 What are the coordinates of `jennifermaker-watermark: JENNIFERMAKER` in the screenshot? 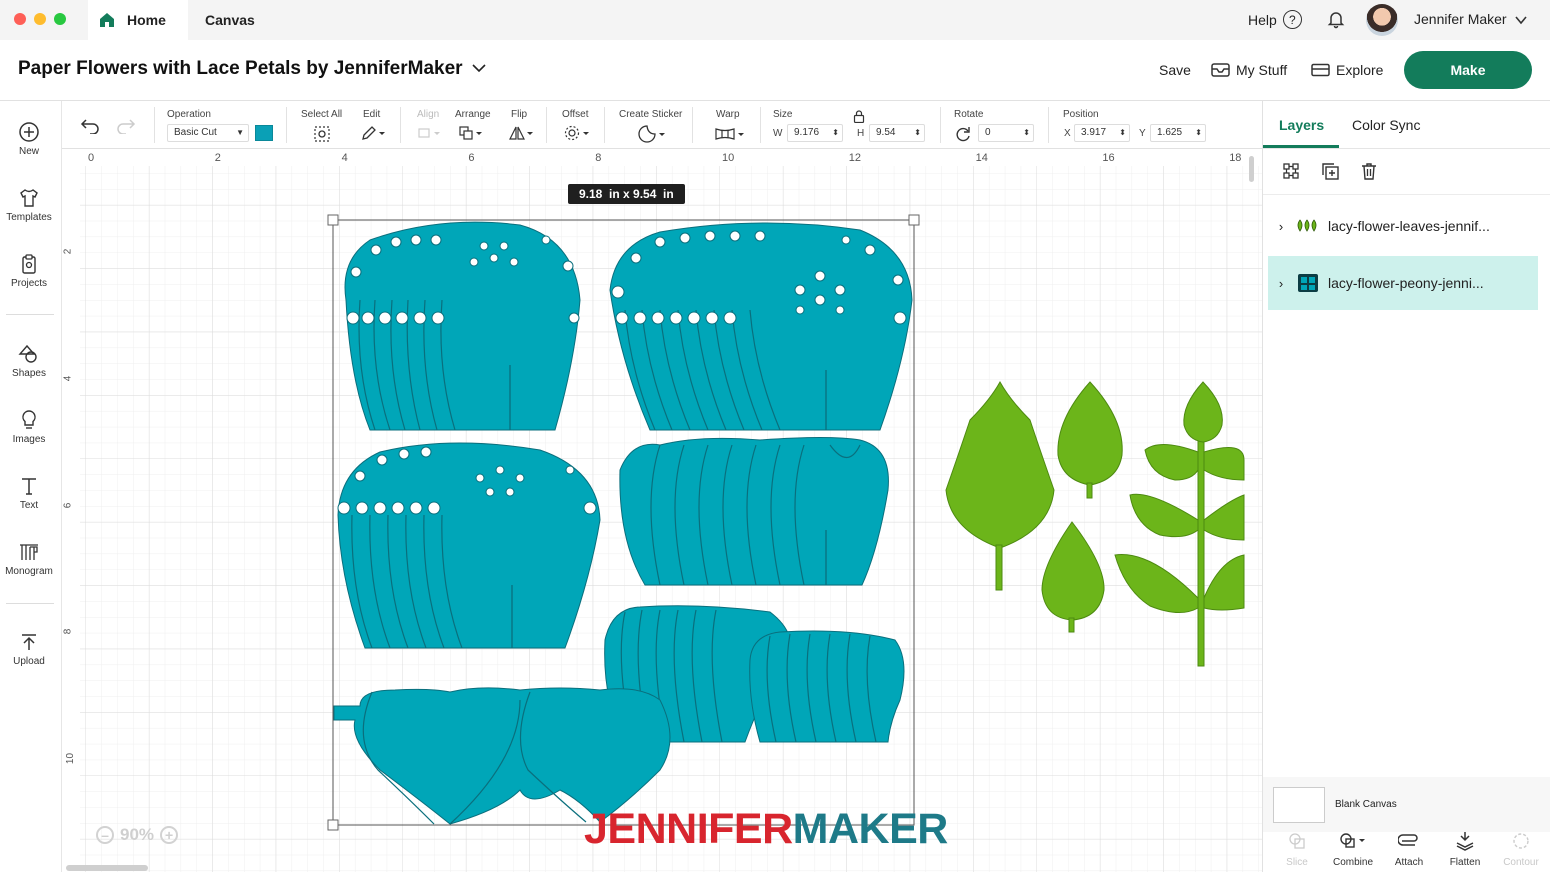 It's located at (766, 829).